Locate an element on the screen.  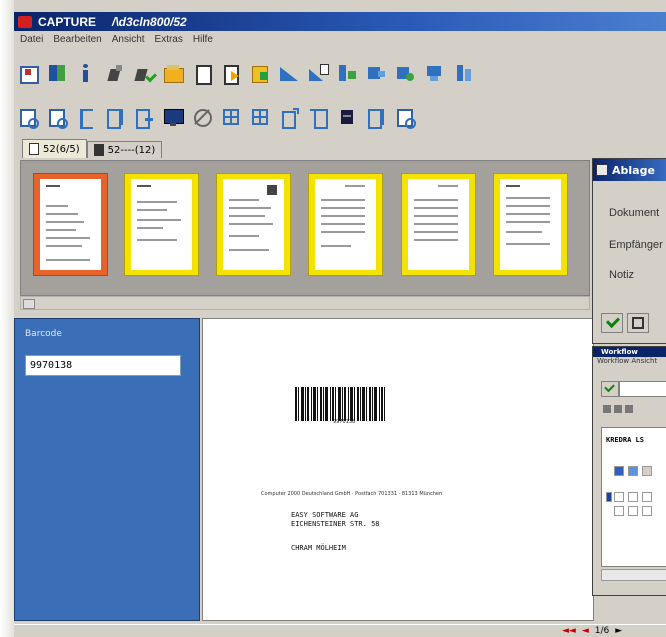
dark-page-icon is located at coordinates (347, 117).